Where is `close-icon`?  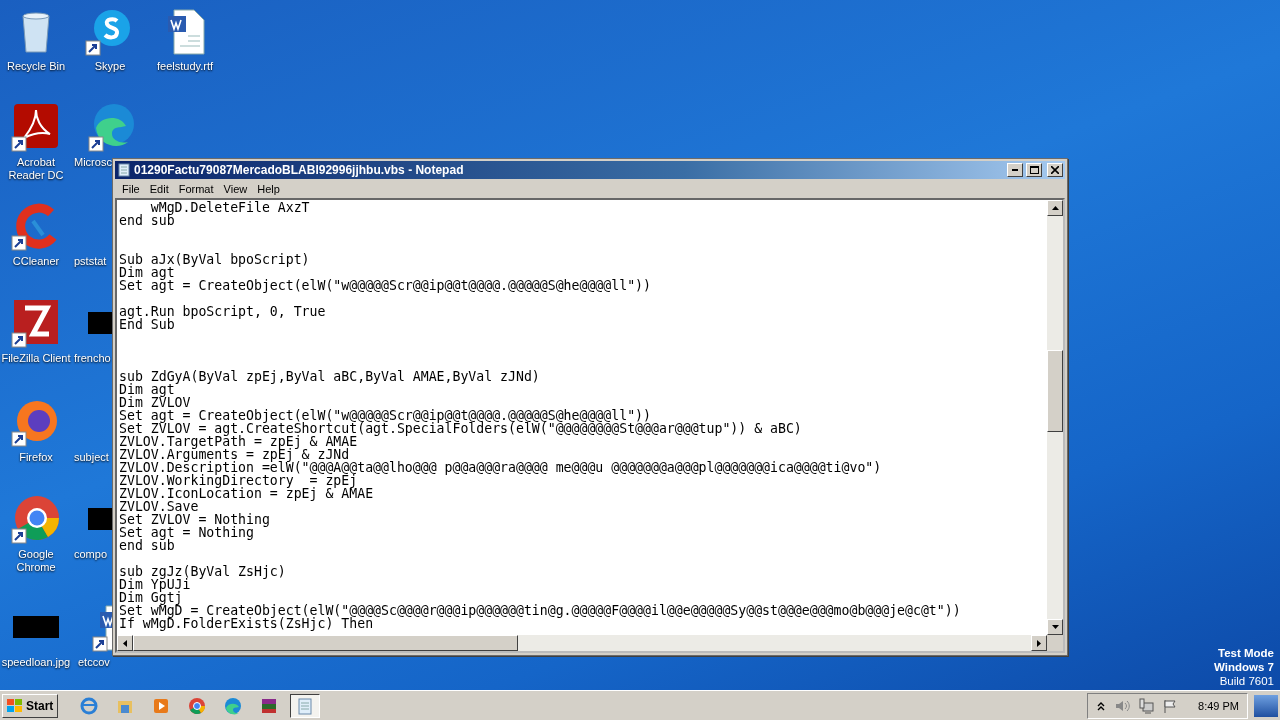
close-icon is located at coordinates (1055, 170).